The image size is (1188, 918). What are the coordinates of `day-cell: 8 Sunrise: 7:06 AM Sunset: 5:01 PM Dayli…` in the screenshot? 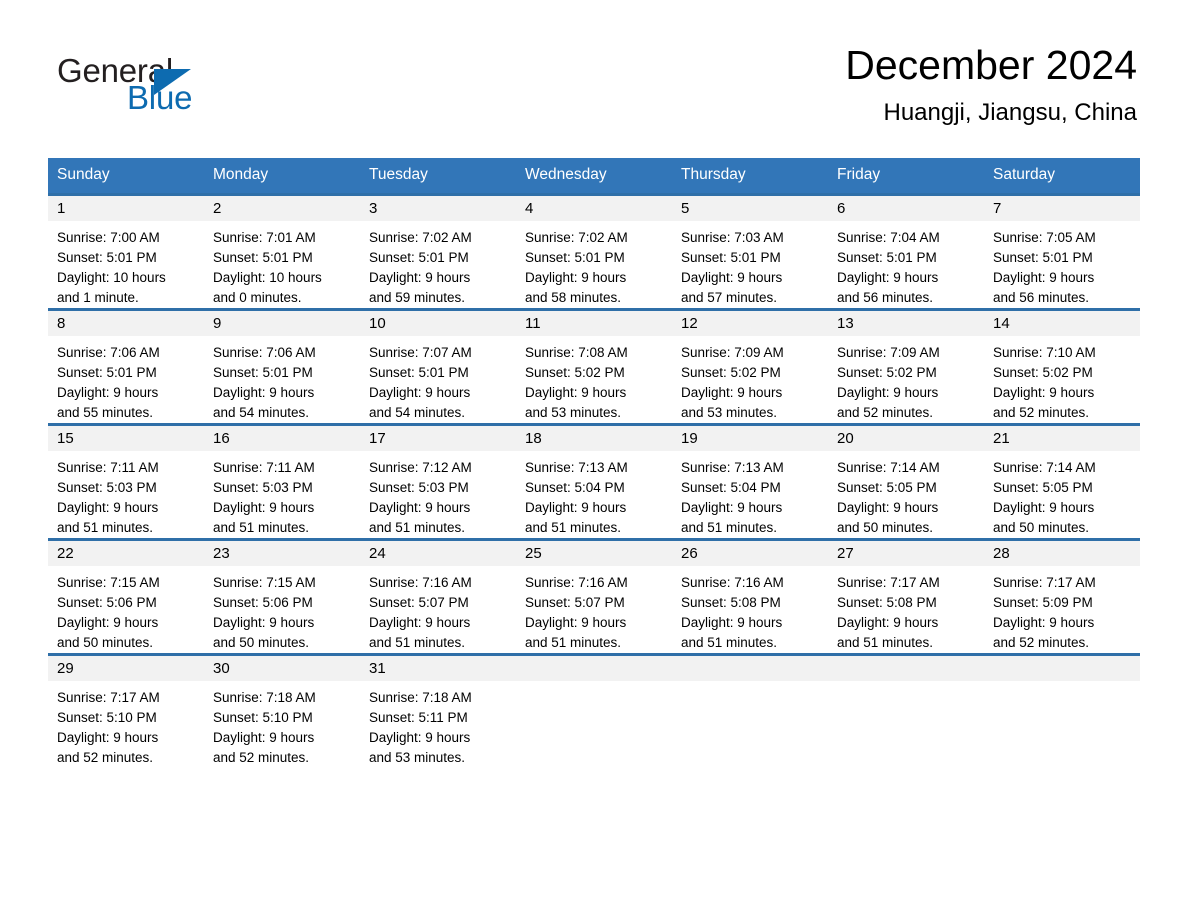 It's located at (126, 367).